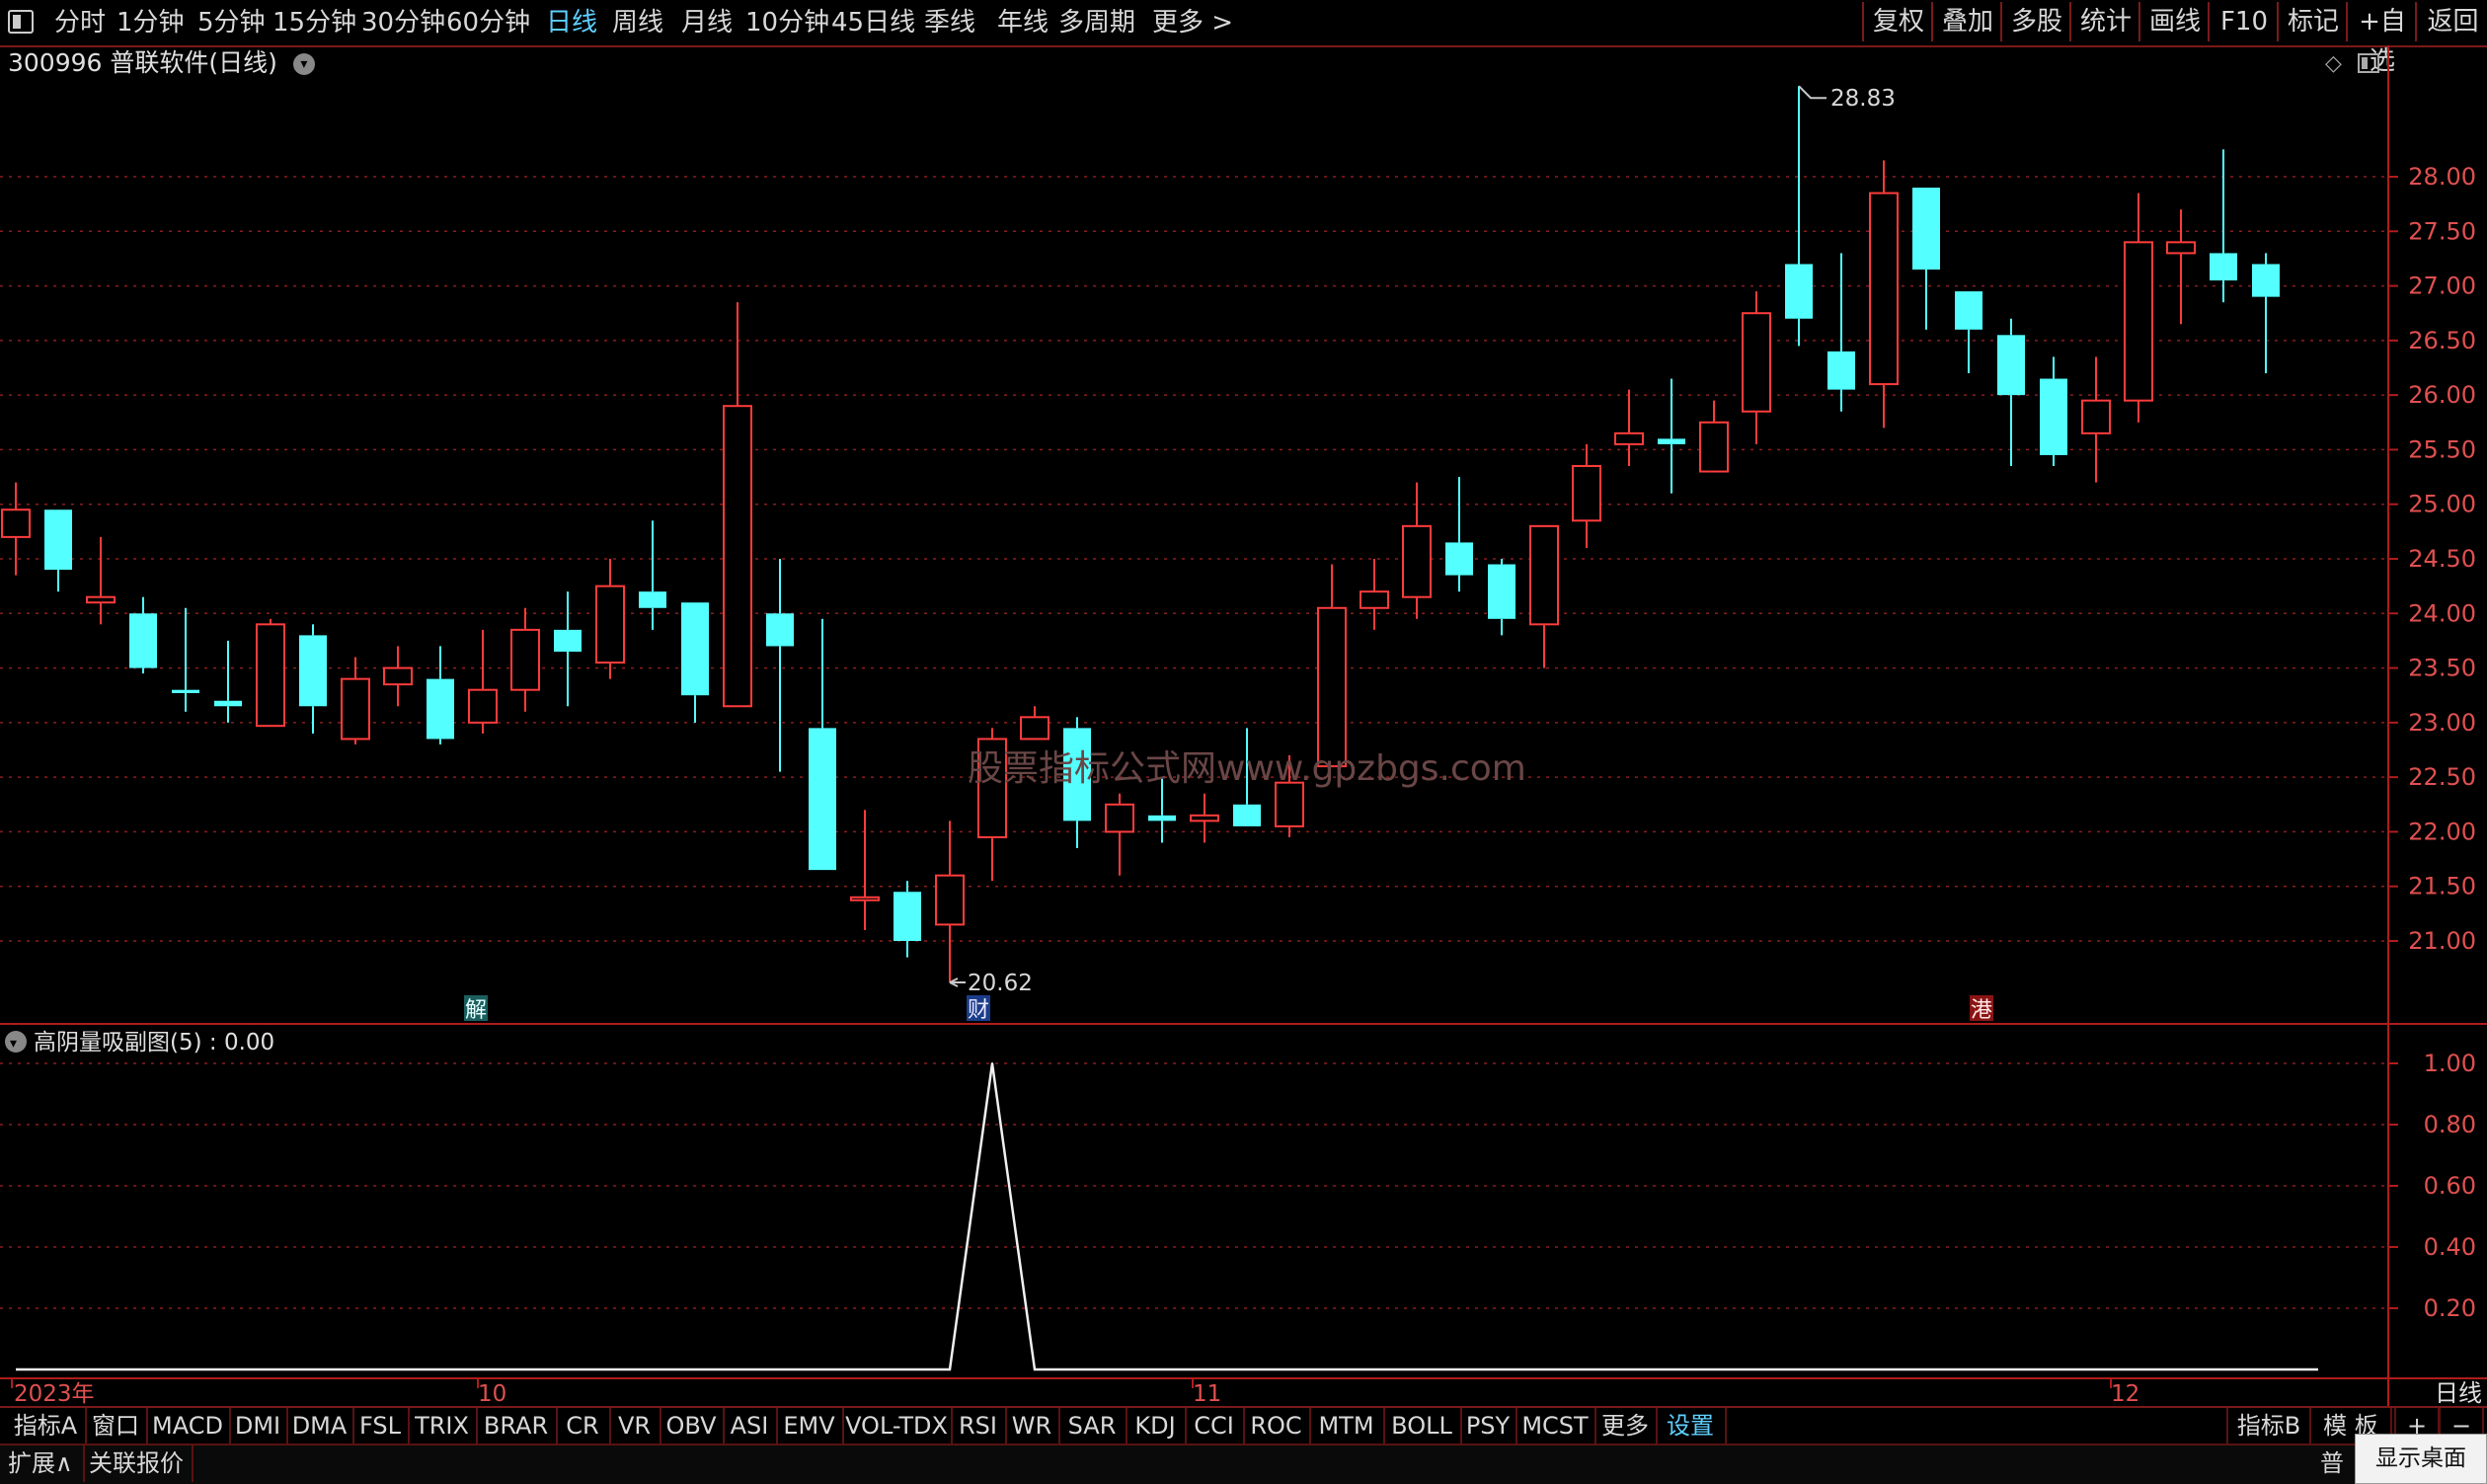 Image resolution: width=2487 pixels, height=1484 pixels. What do you see at coordinates (2243, 22) in the screenshot?
I see `toolbar-f10-button: F10` at bounding box center [2243, 22].